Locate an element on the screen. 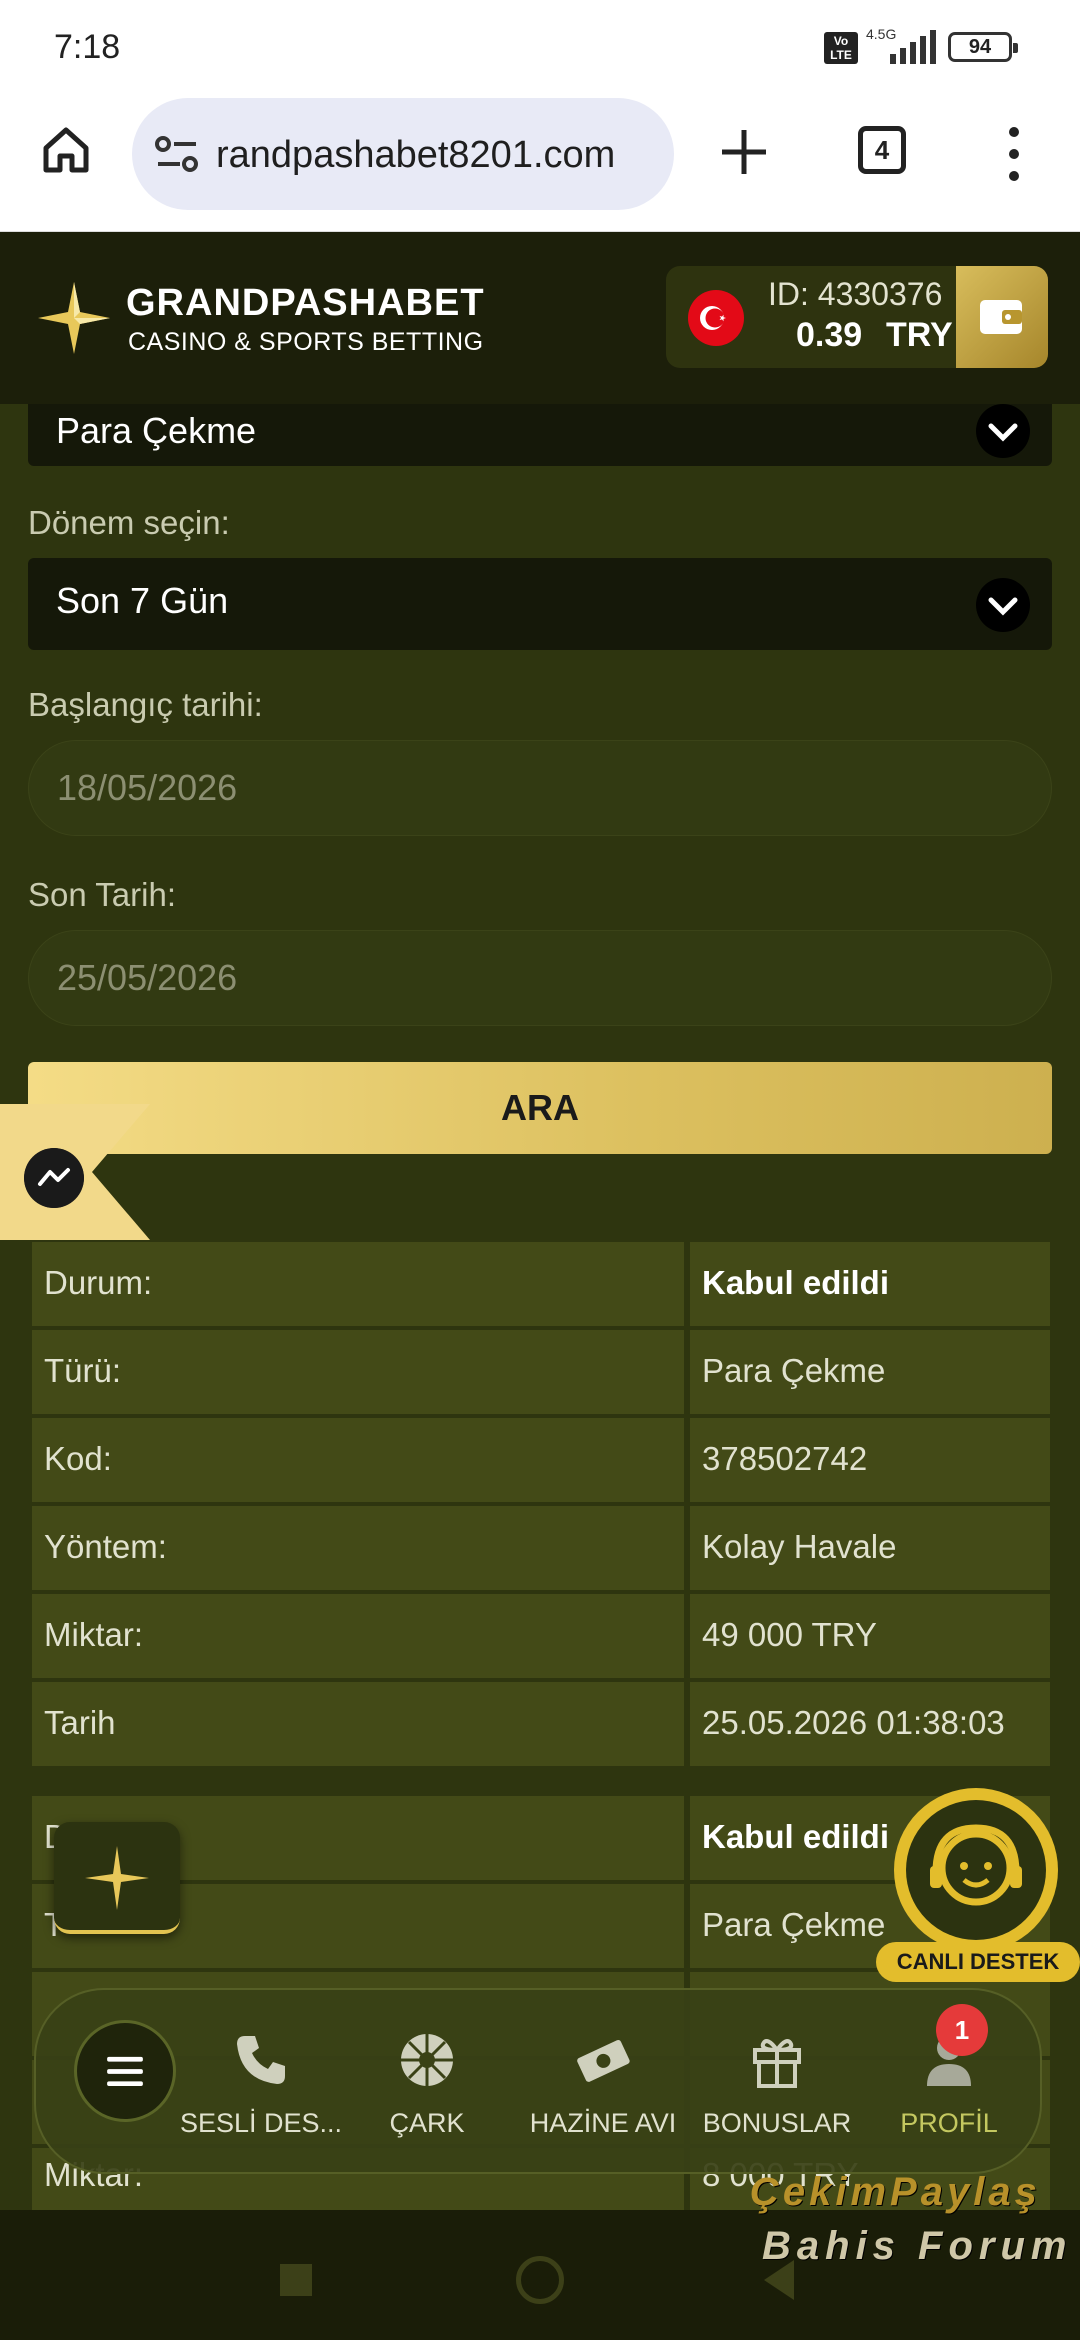 This screenshot has height=2340, width=1080. status-time: 7:18 is located at coordinates (87, 47).